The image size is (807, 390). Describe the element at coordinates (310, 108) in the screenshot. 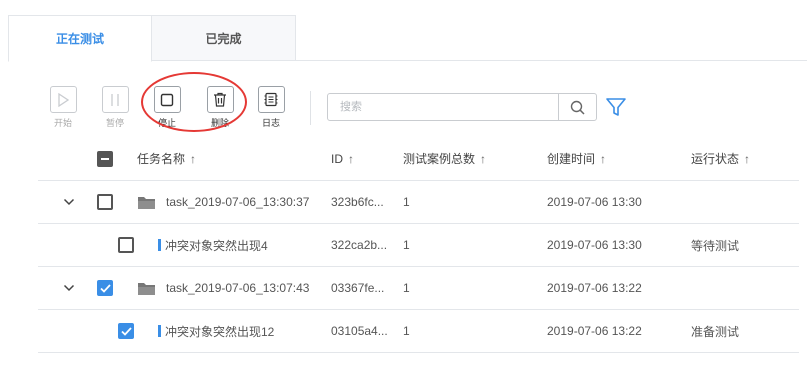

I see `toolbar-divider` at that location.